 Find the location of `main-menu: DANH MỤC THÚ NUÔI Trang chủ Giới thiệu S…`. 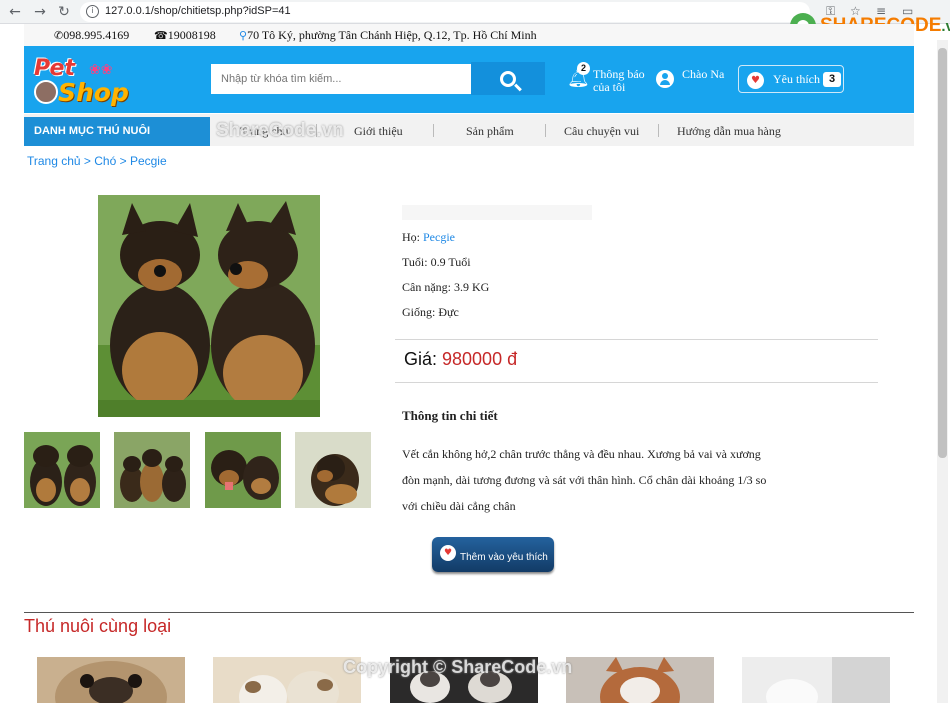

main-menu: DANH MỤC THÚ NUÔI Trang chủ Giới thiệu S… is located at coordinates (469, 130).